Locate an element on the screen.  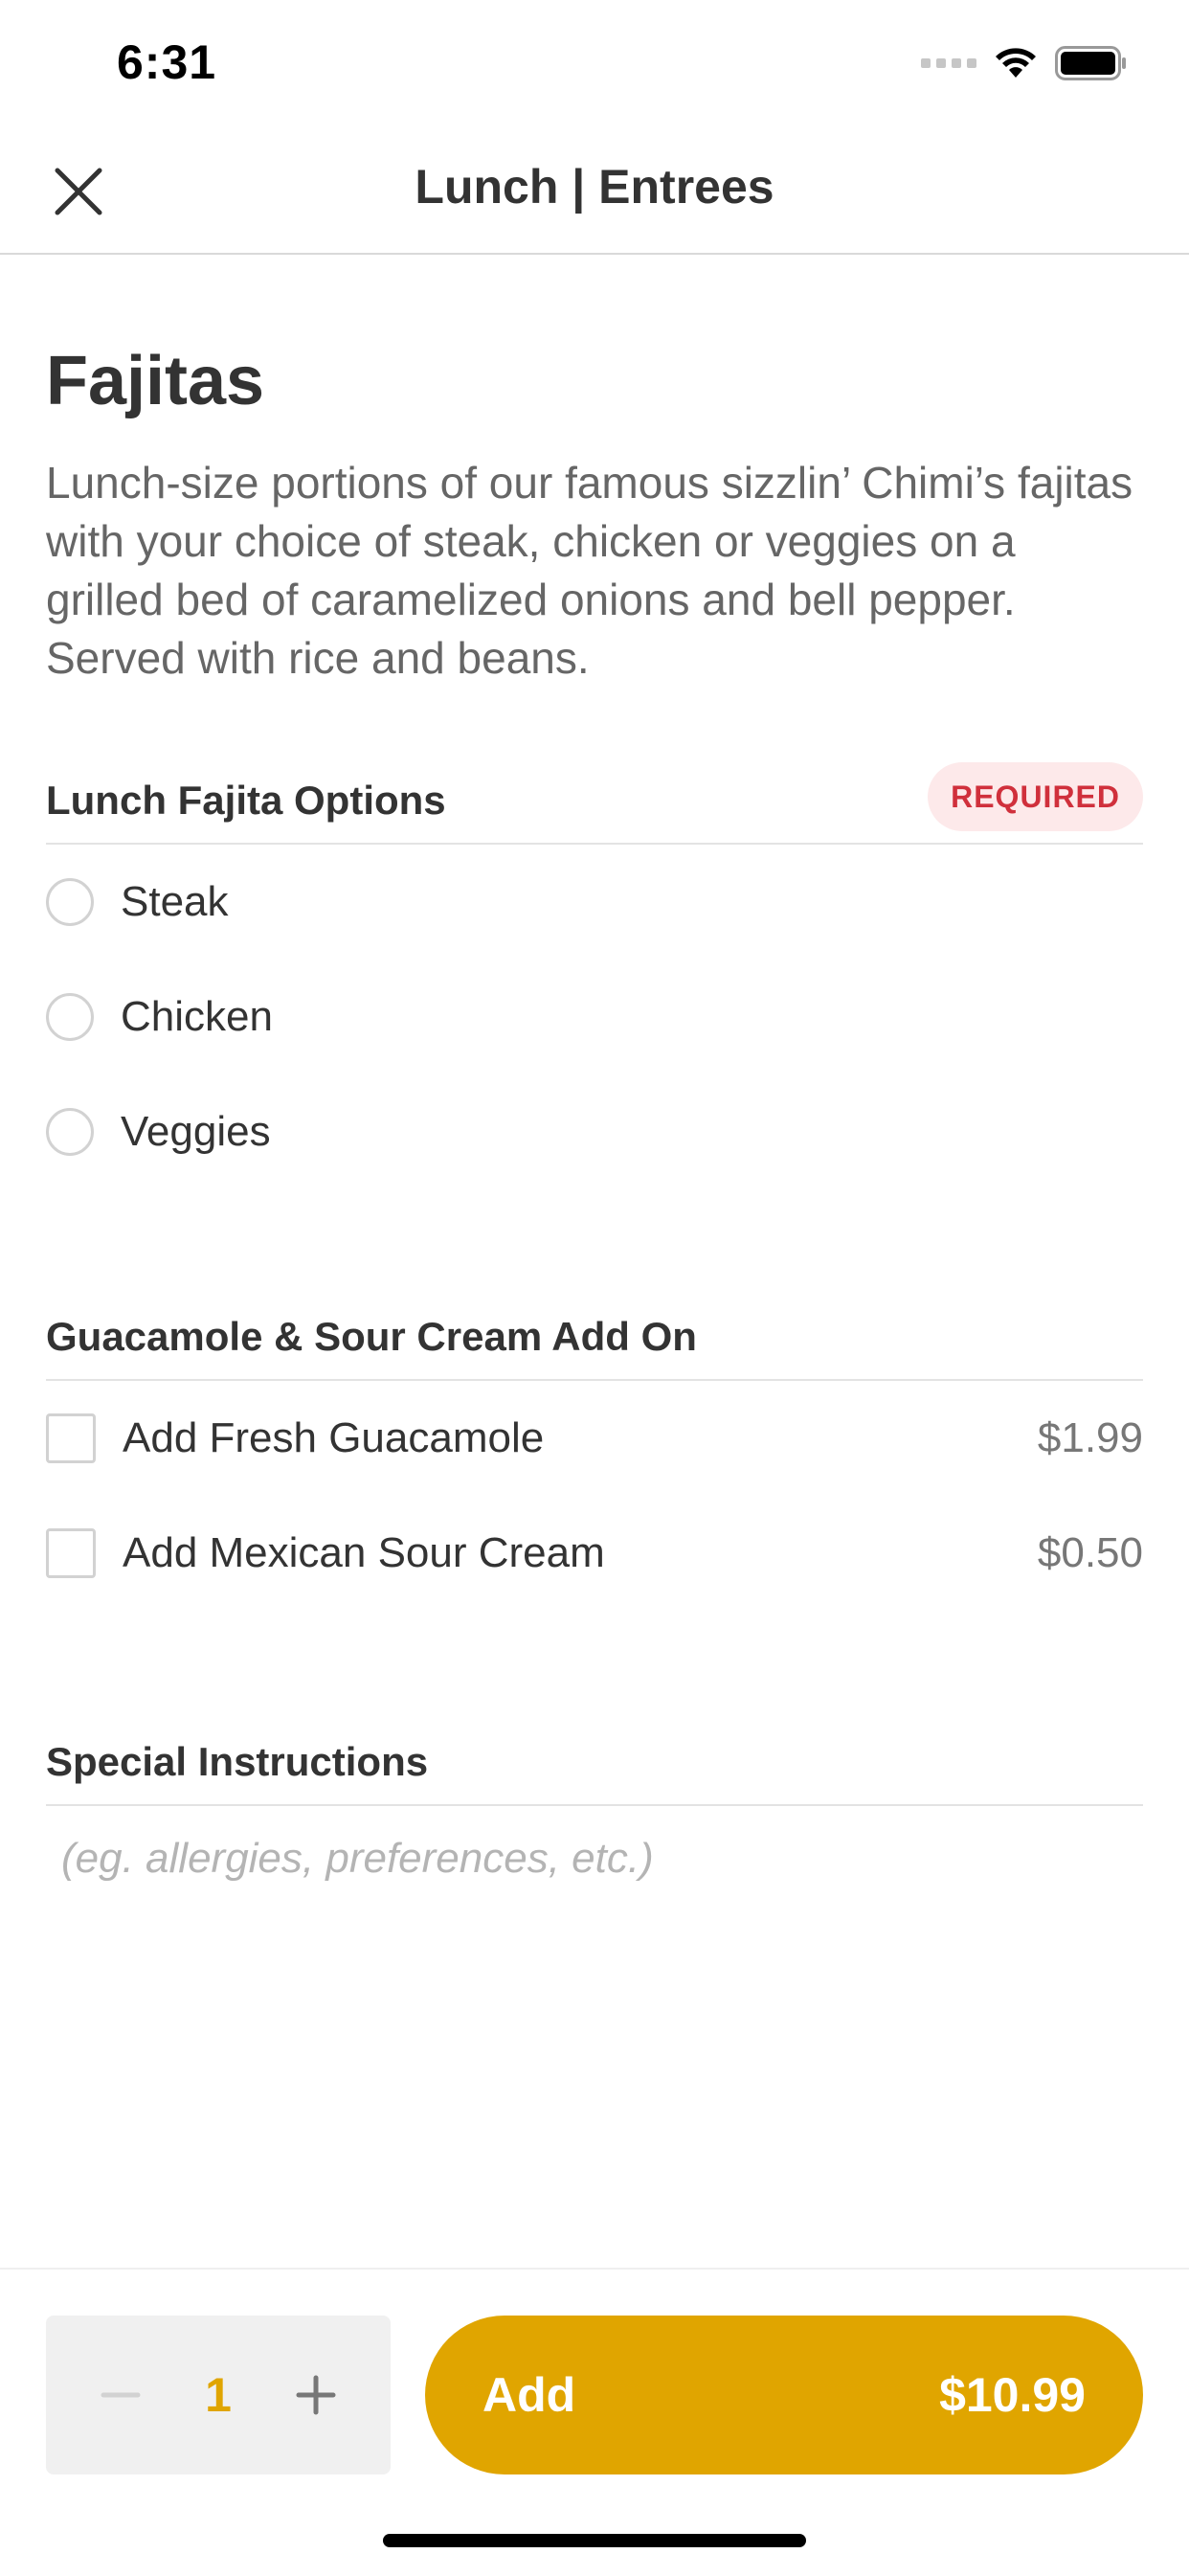
status-icons is located at coordinates (1024, 63).